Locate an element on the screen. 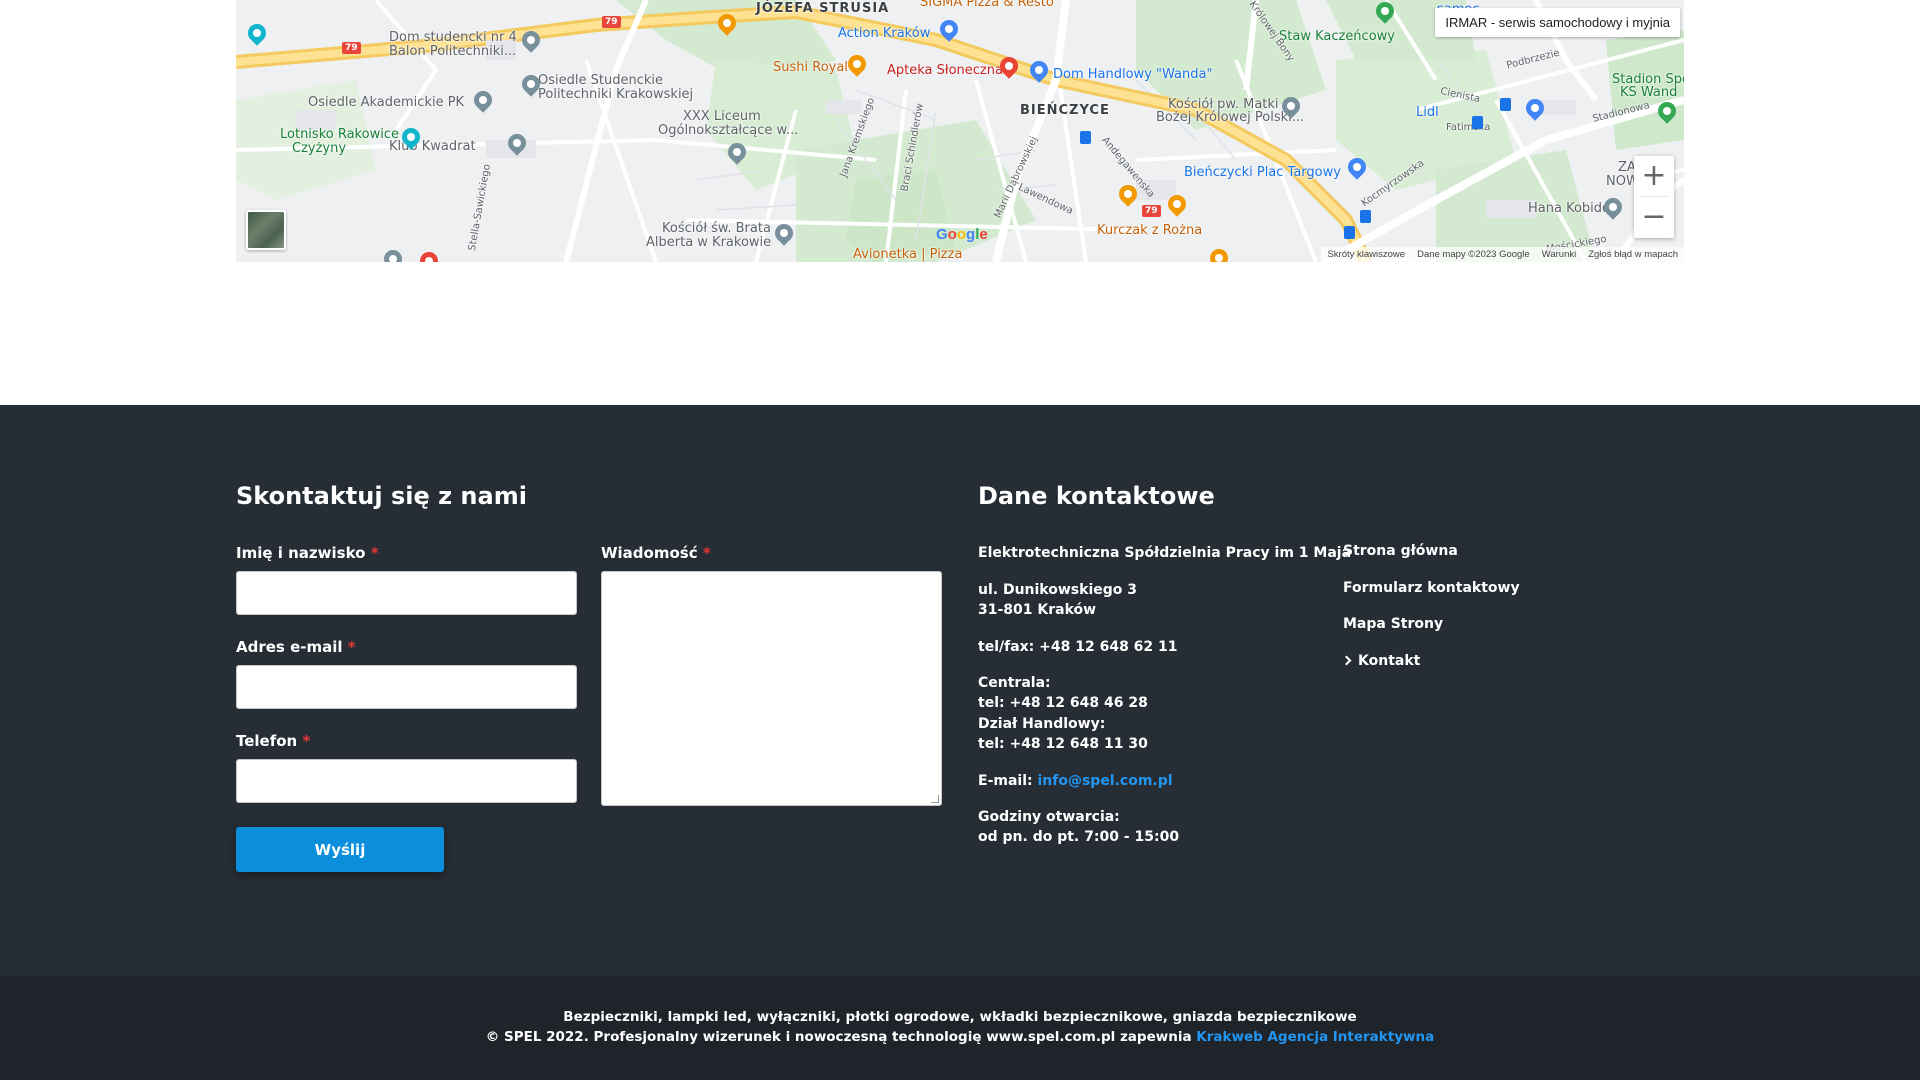  map-label: Hana Kobido is located at coordinates (1569, 208).